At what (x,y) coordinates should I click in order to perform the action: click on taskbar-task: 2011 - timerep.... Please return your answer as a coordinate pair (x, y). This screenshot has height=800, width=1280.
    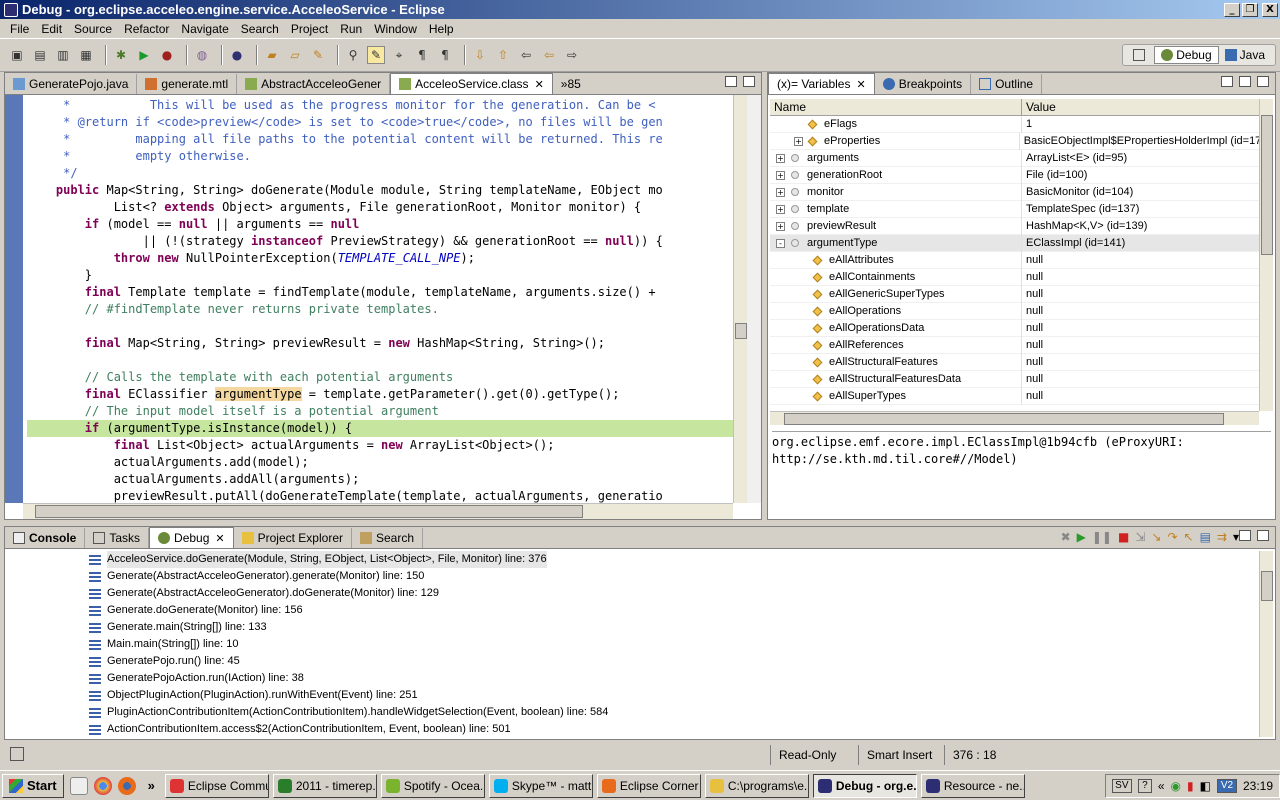
    Looking at the image, I should click on (324, 785).